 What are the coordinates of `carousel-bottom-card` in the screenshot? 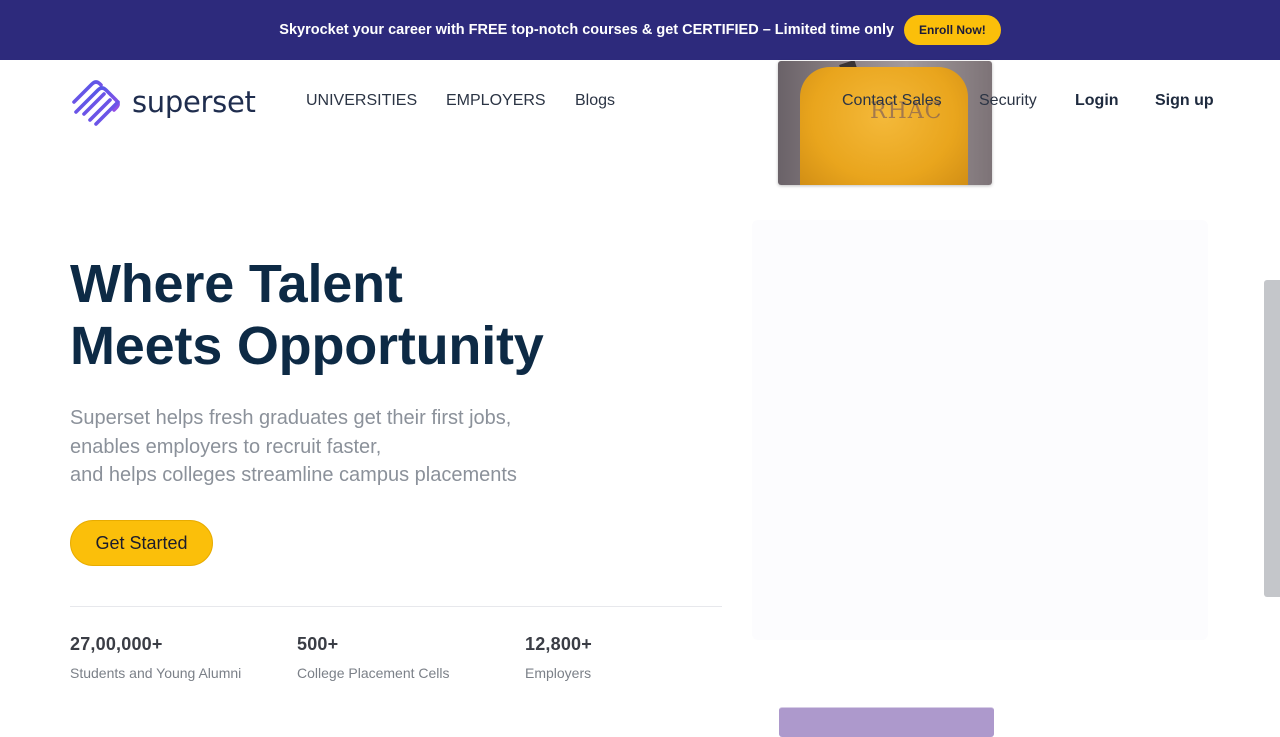 It's located at (886, 722).